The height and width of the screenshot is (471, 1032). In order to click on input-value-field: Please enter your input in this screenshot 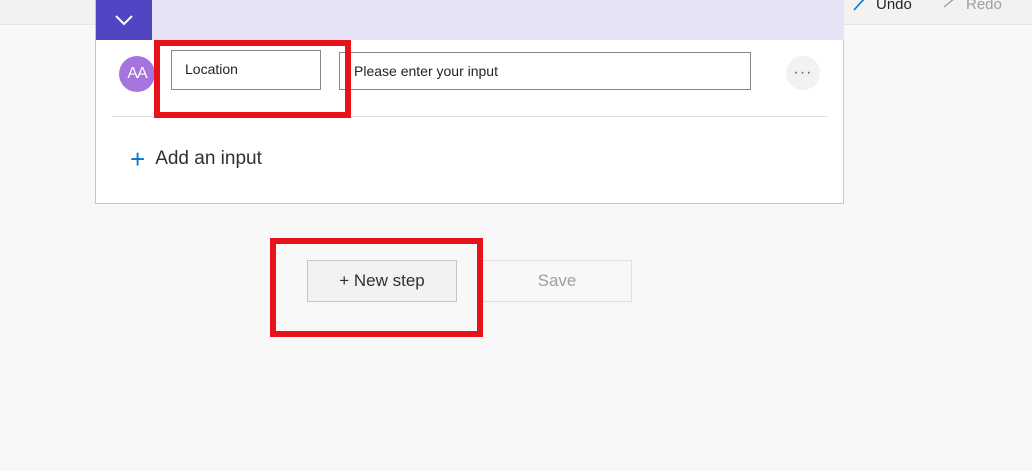, I will do `click(545, 71)`.